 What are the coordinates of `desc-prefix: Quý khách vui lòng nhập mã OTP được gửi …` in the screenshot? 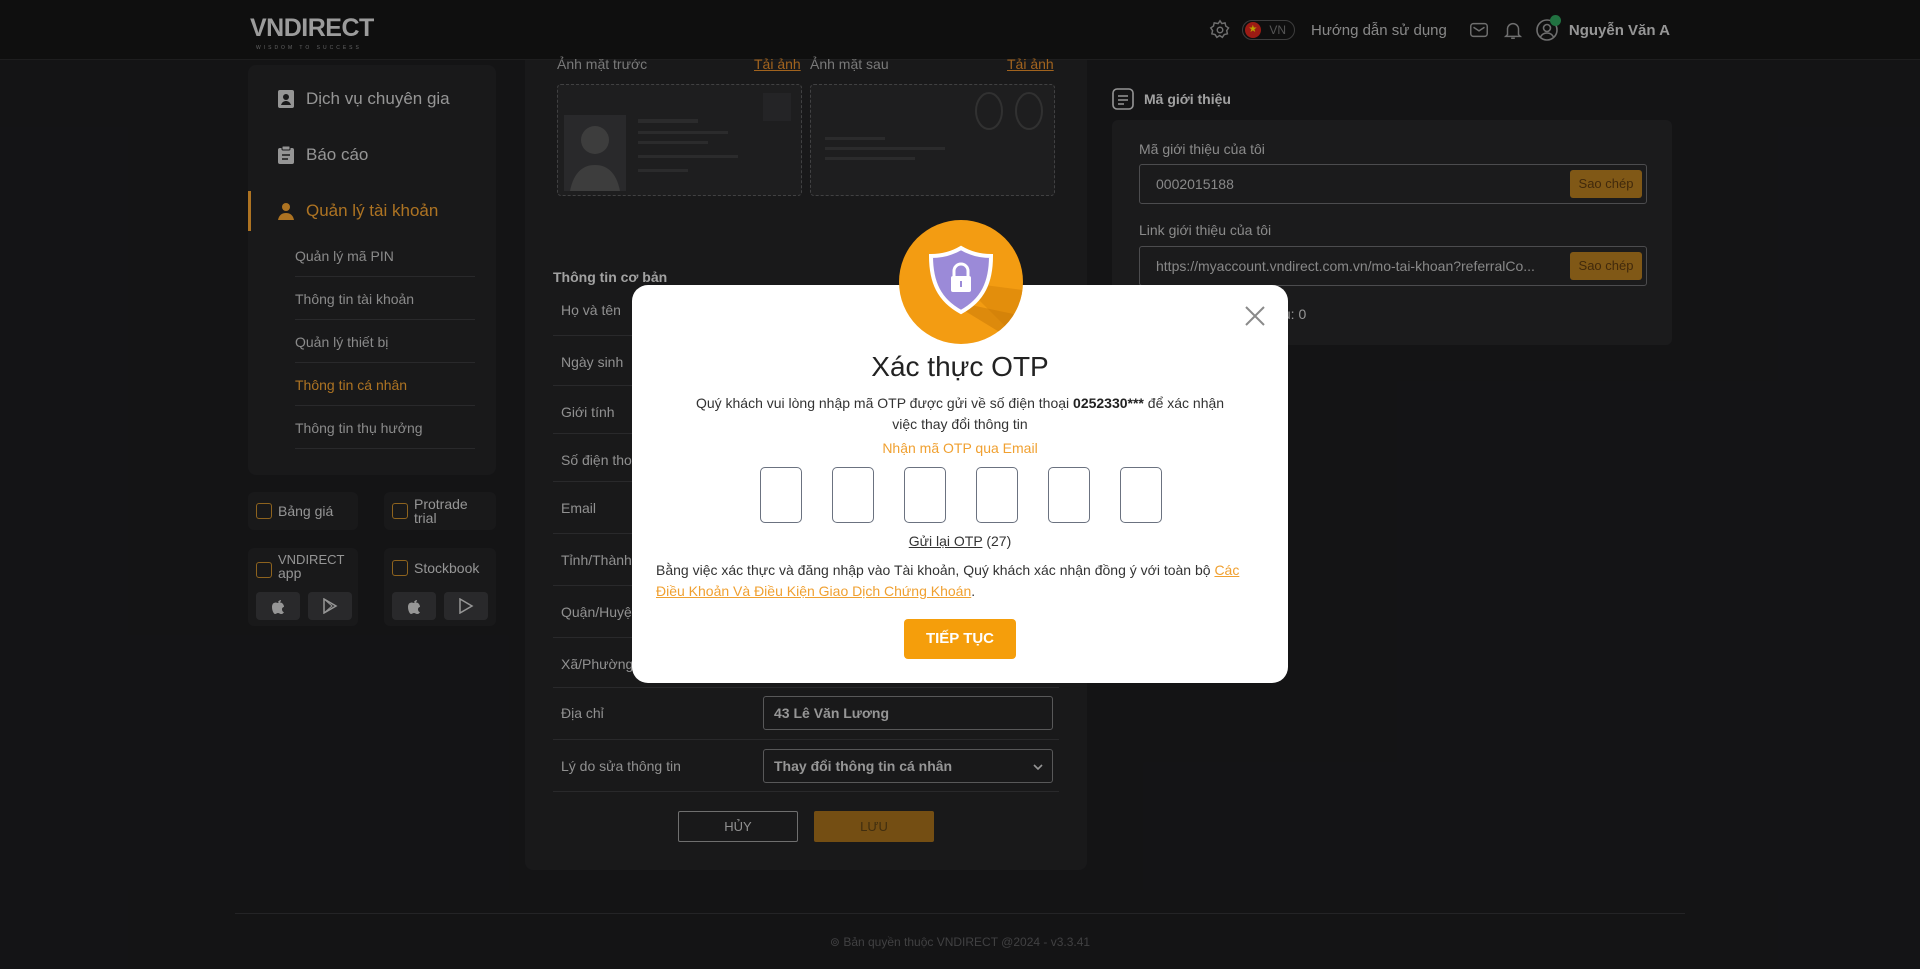 It's located at (884, 403).